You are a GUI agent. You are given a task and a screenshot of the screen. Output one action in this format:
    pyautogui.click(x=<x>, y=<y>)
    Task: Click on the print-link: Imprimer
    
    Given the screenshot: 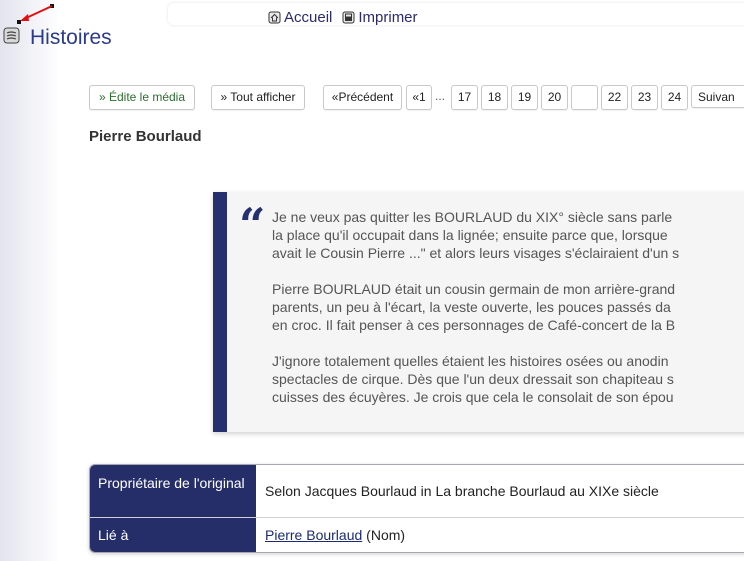 What is the action you would take?
    pyautogui.click(x=380, y=17)
    